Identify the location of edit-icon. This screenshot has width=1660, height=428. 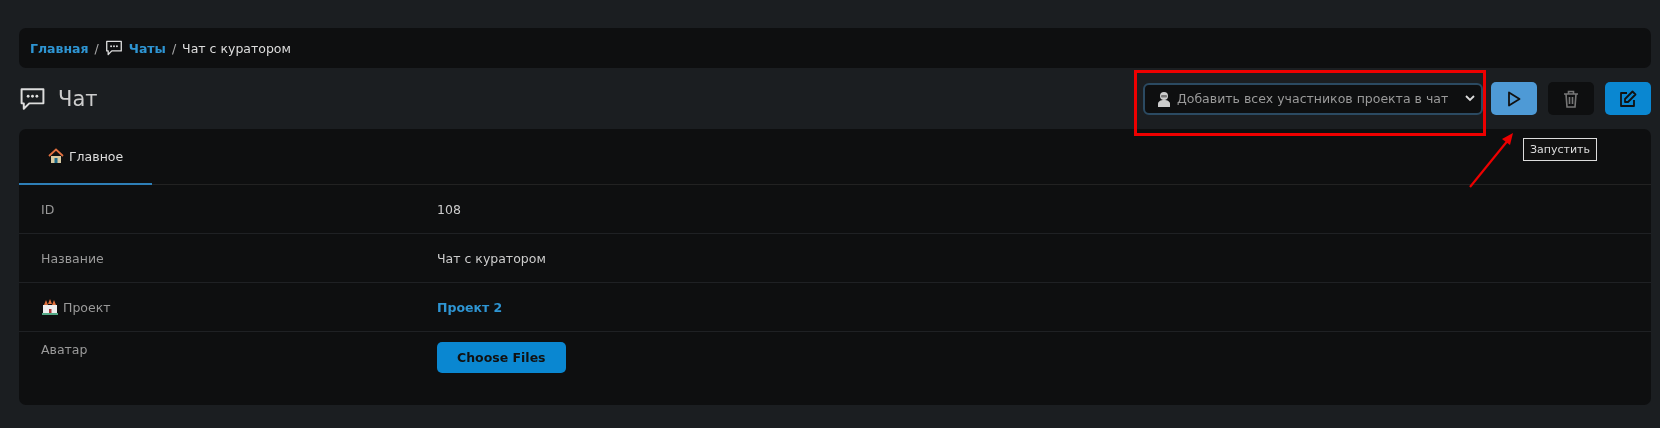
(1628, 98).